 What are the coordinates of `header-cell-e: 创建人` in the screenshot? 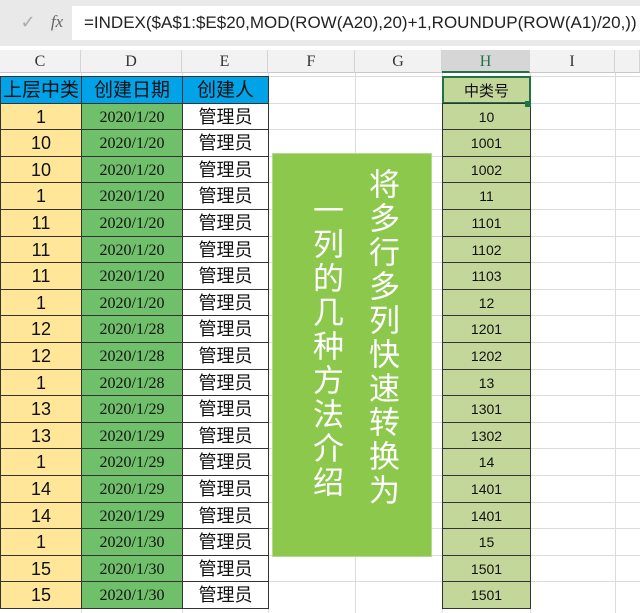 It's located at (225, 90).